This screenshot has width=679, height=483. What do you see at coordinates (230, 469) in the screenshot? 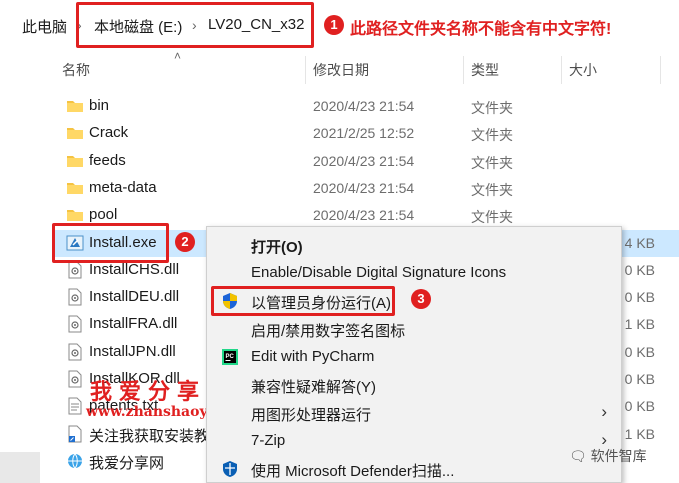
I see `defender-icon` at bounding box center [230, 469].